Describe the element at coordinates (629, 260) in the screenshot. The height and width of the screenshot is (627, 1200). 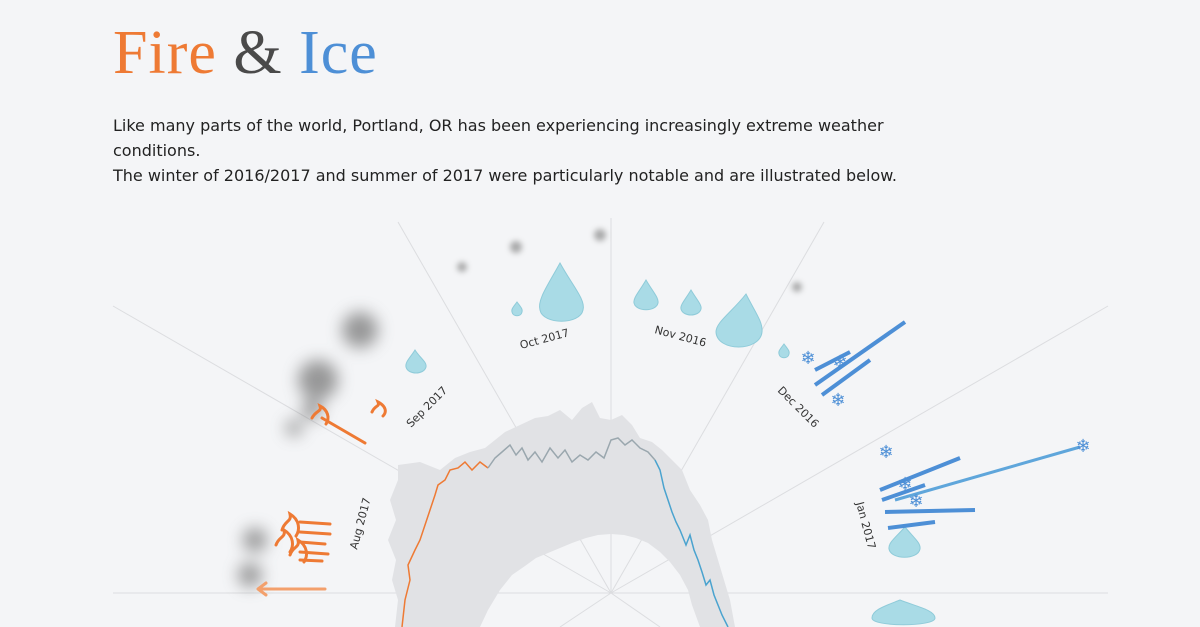
I see `smoke-markers-small` at that location.